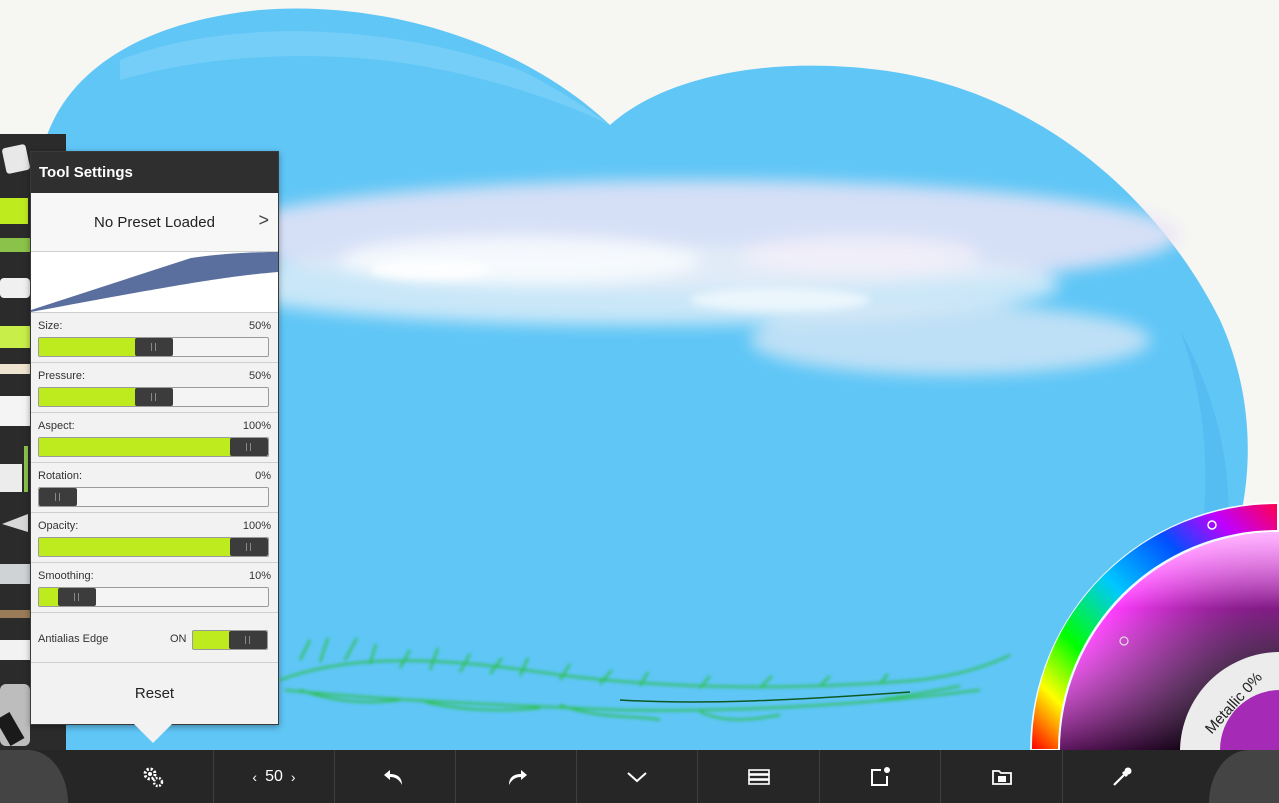  Describe the element at coordinates (15, 369) in the screenshot. I see `chalk-tool-icon` at that location.